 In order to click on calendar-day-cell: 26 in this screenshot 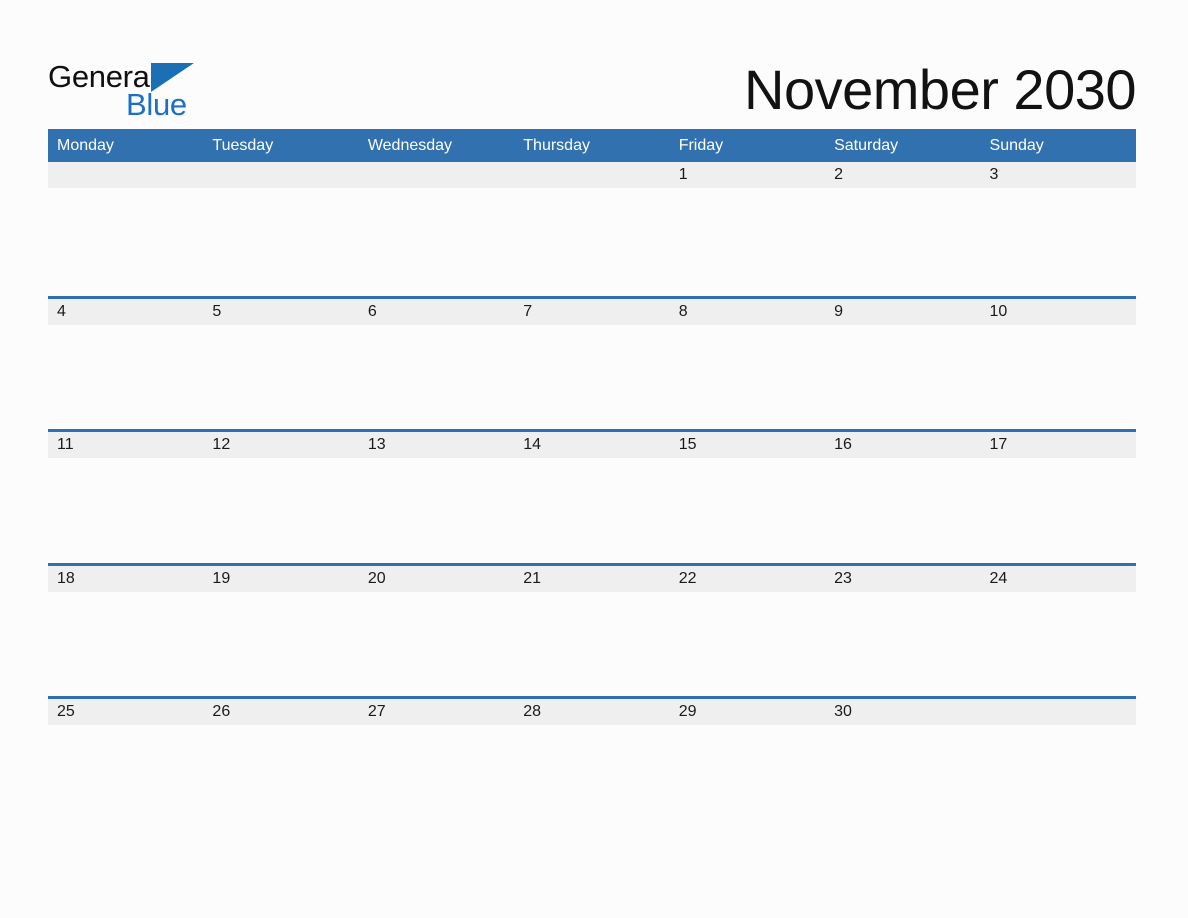, I will do `click(281, 764)`.